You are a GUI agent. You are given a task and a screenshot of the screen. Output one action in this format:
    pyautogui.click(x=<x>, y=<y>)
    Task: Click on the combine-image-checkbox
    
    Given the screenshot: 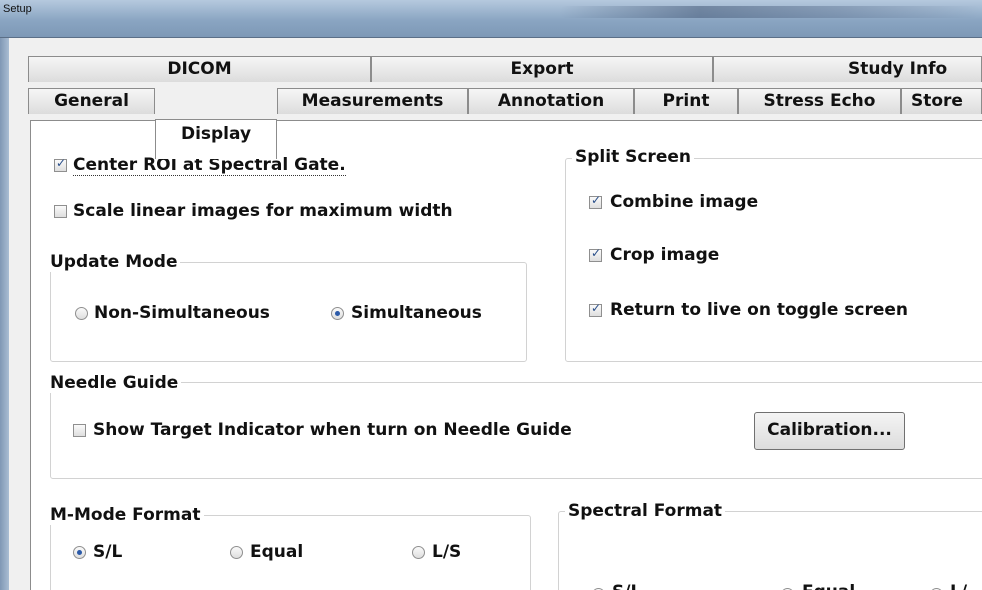 What is the action you would take?
    pyautogui.click(x=595, y=201)
    